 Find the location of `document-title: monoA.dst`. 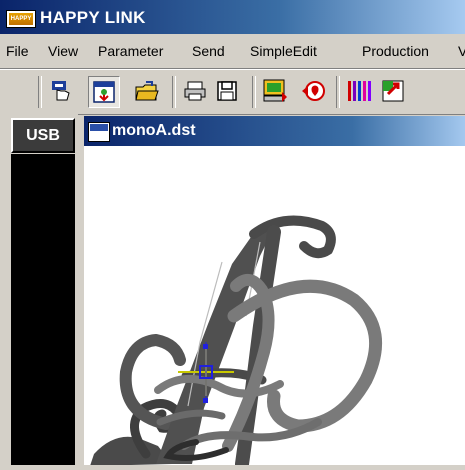

document-title: monoA.dst is located at coordinates (154, 130).